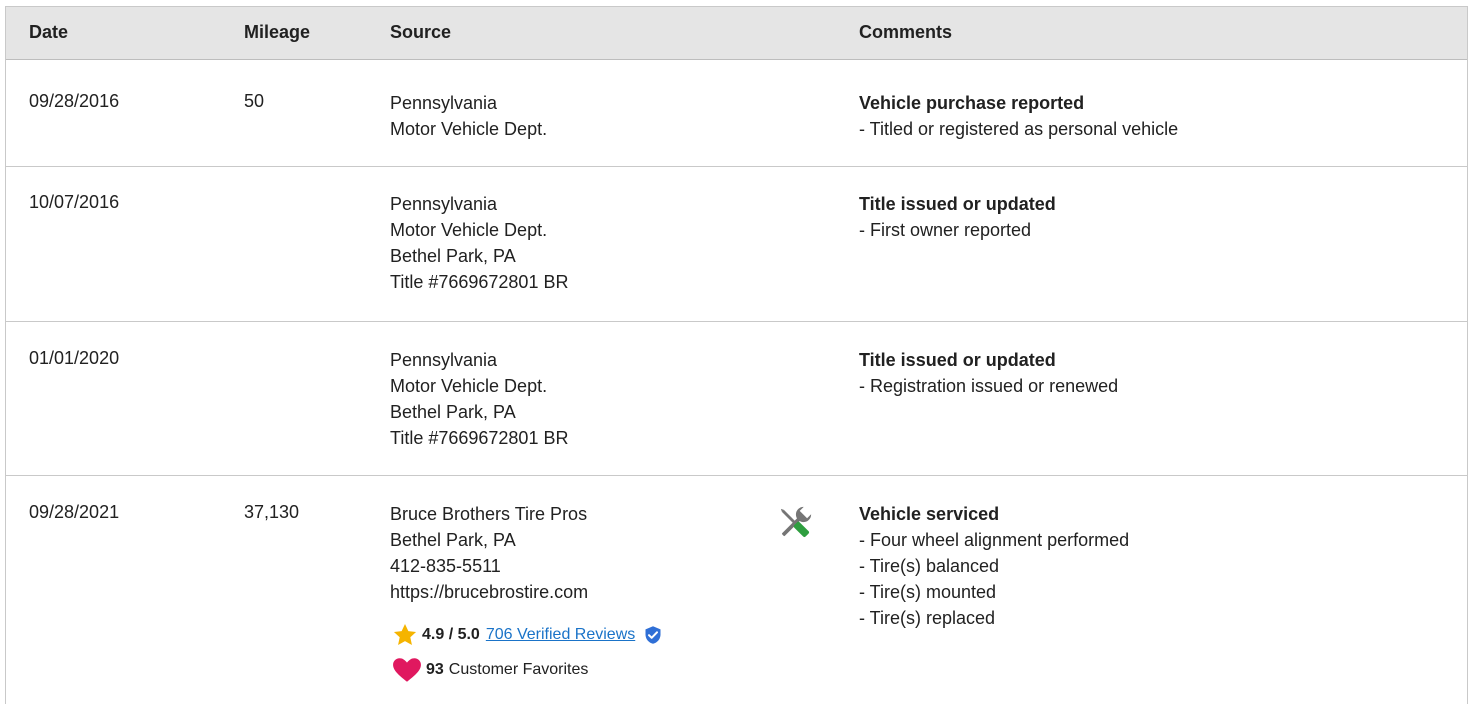 This screenshot has height=704, width=1473. Describe the element at coordinates (518, 669) in the screenshot. I see `favorites-label: Customer Favorites` at that location.